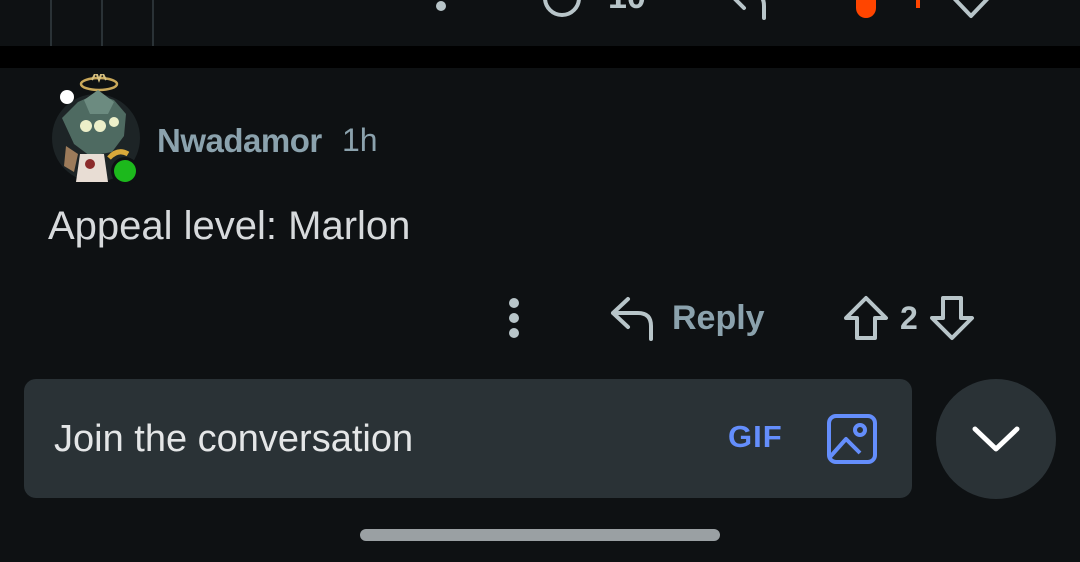 Image resolution: width=1080 pixels, height=562 pixels. I want to click on comment-input, so click(354, 439).